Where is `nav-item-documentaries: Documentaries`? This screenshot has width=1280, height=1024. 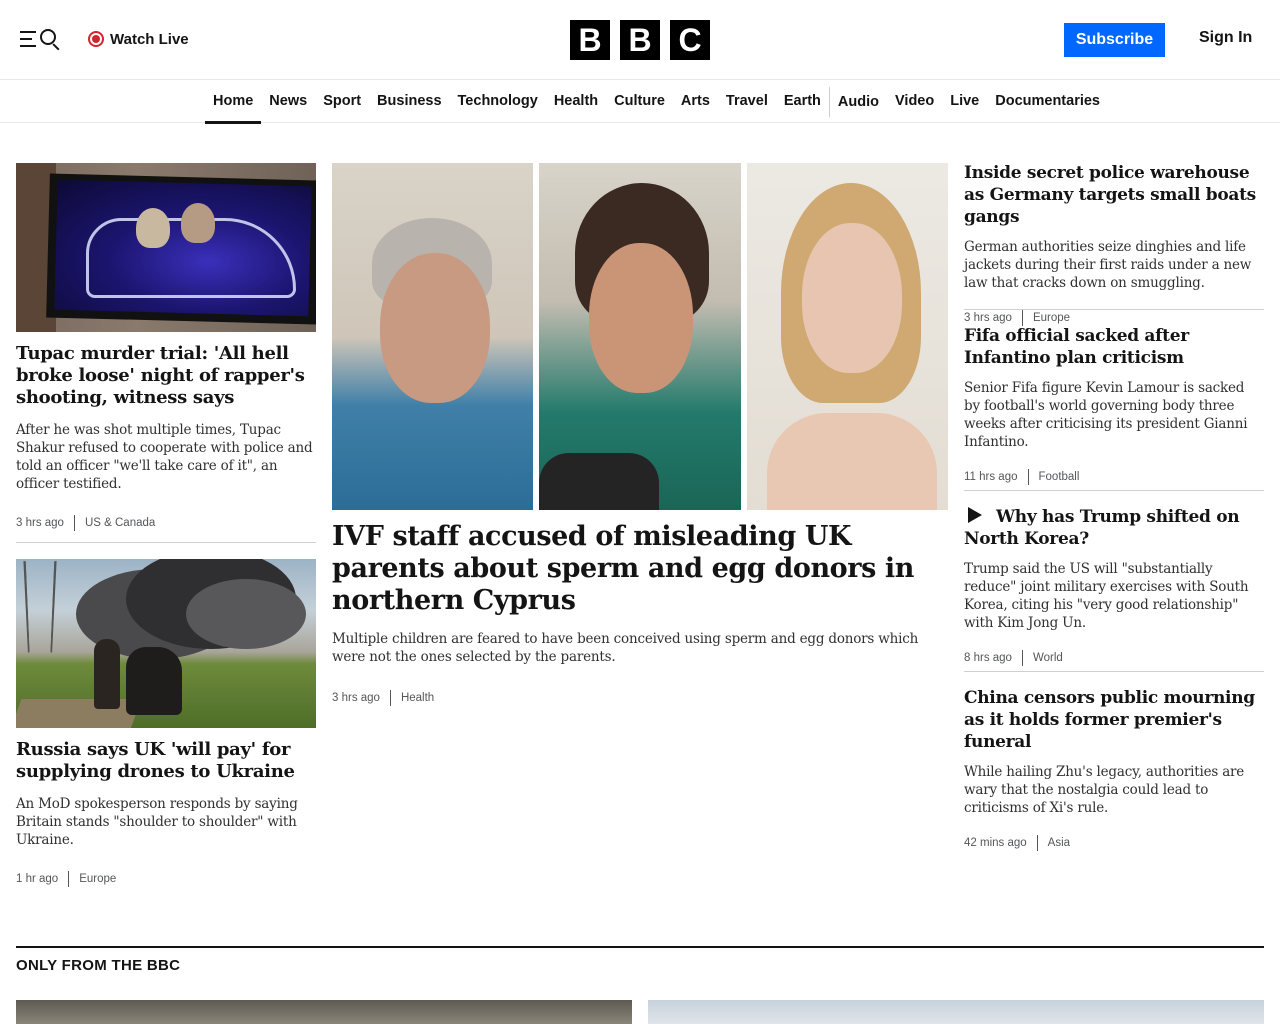 nav-item-documentaries: Documentaries is located at coordinates (1047, 102).